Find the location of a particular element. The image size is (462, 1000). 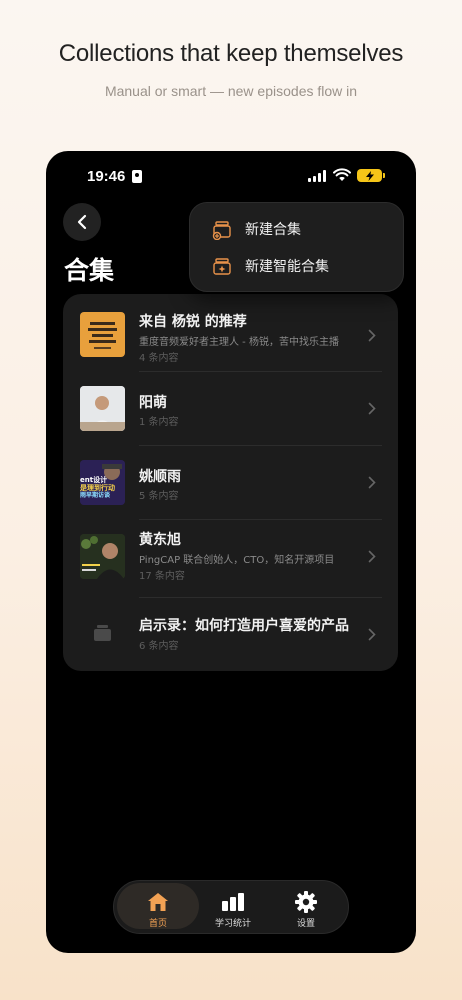

thumb-text-line: 雨早期访谈 is located at coordinates (95, 495).